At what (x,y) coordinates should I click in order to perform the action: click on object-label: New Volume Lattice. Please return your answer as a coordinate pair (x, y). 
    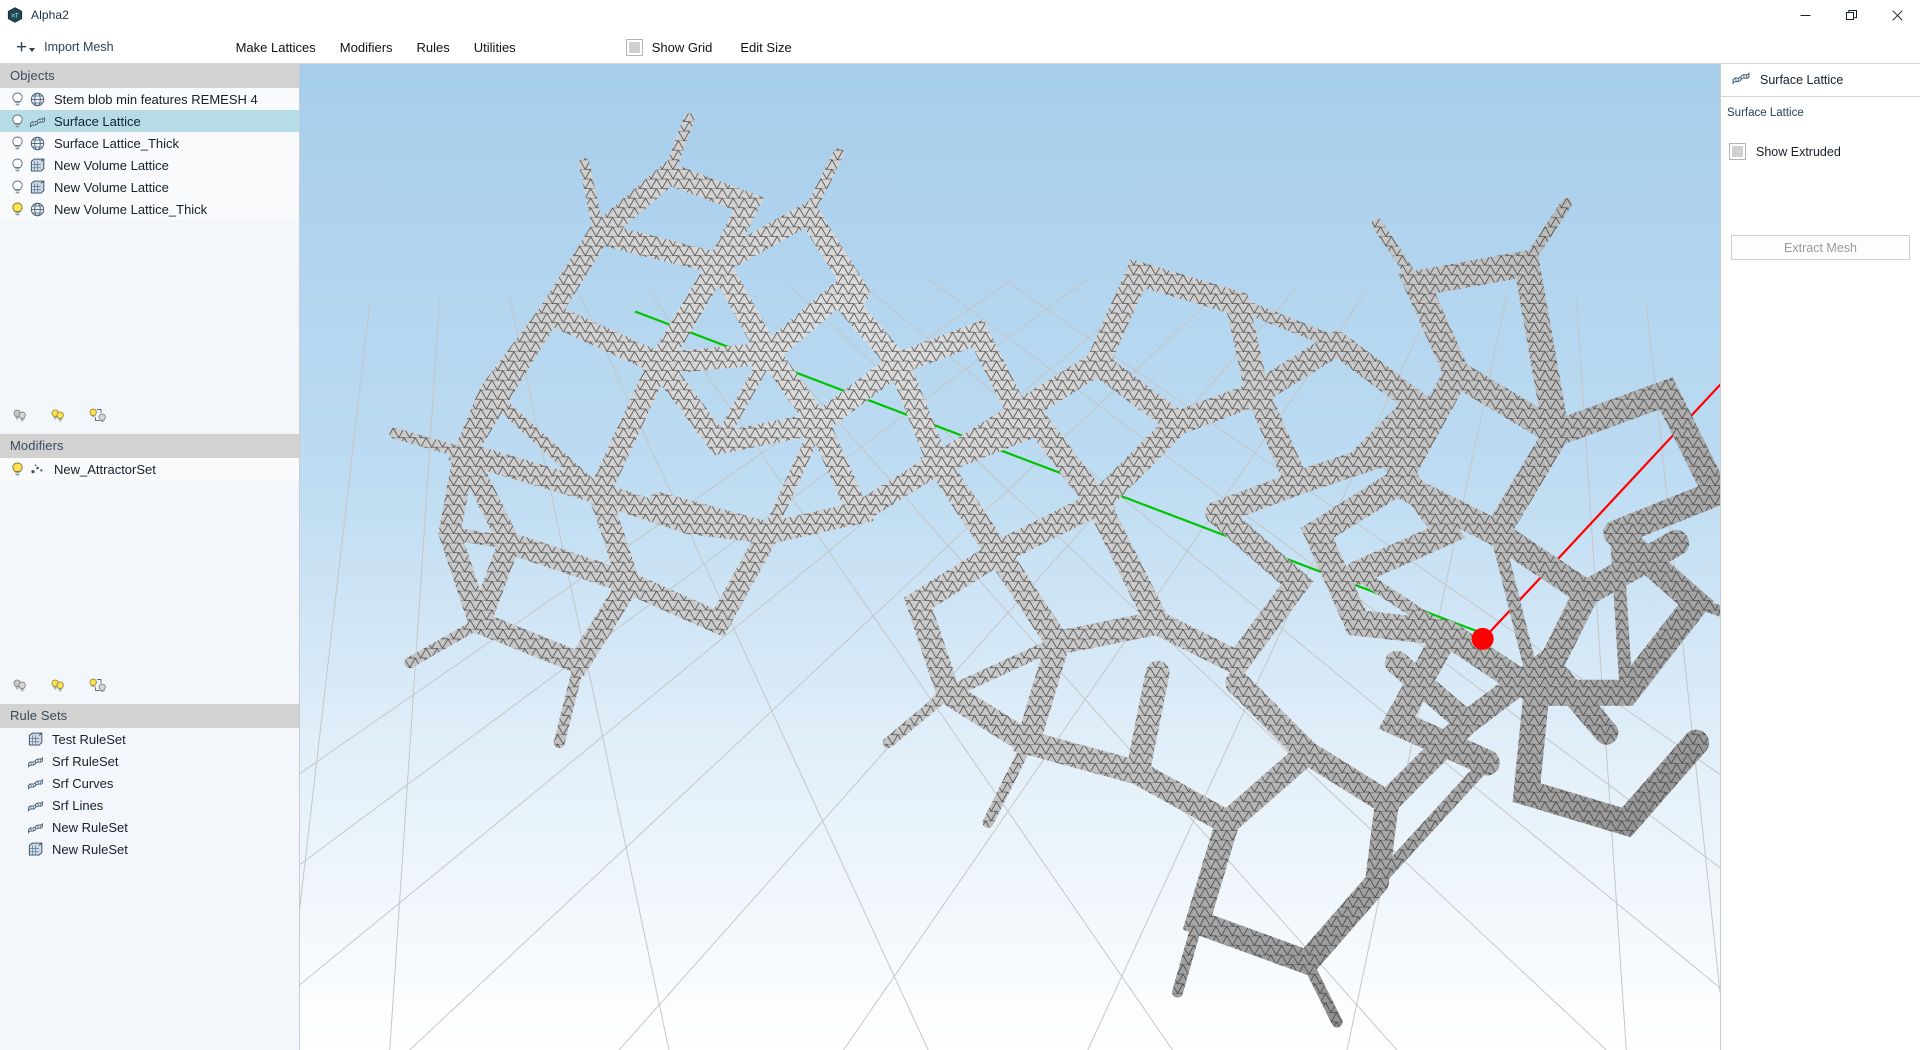
    Looking at the image, I should click on (111, 187).